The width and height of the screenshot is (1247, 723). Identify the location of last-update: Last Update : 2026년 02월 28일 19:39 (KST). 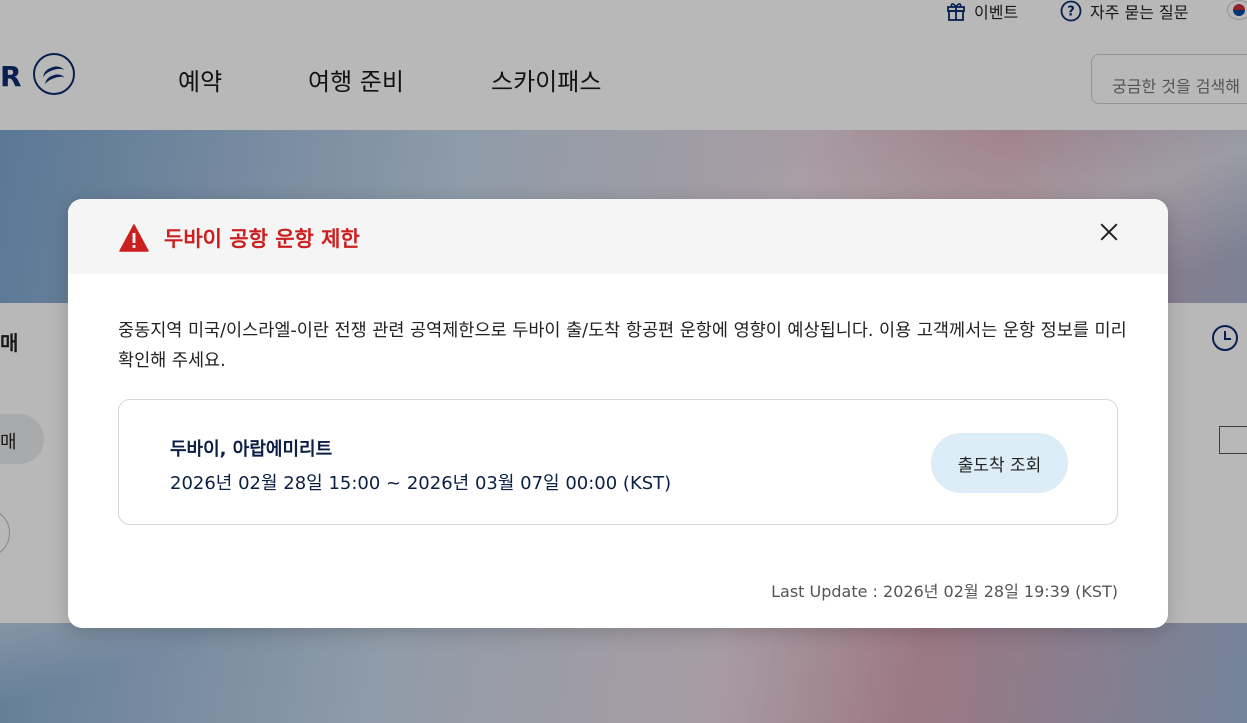
(944, 591).